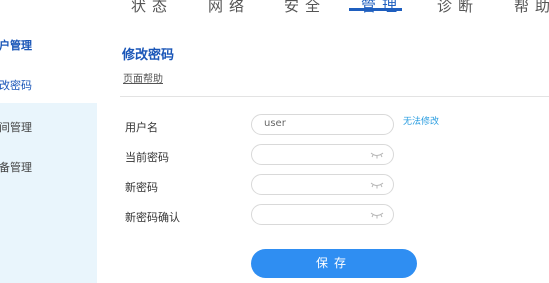  I want to click on confirm-password-label: 新密码确认, so click(152, 217).